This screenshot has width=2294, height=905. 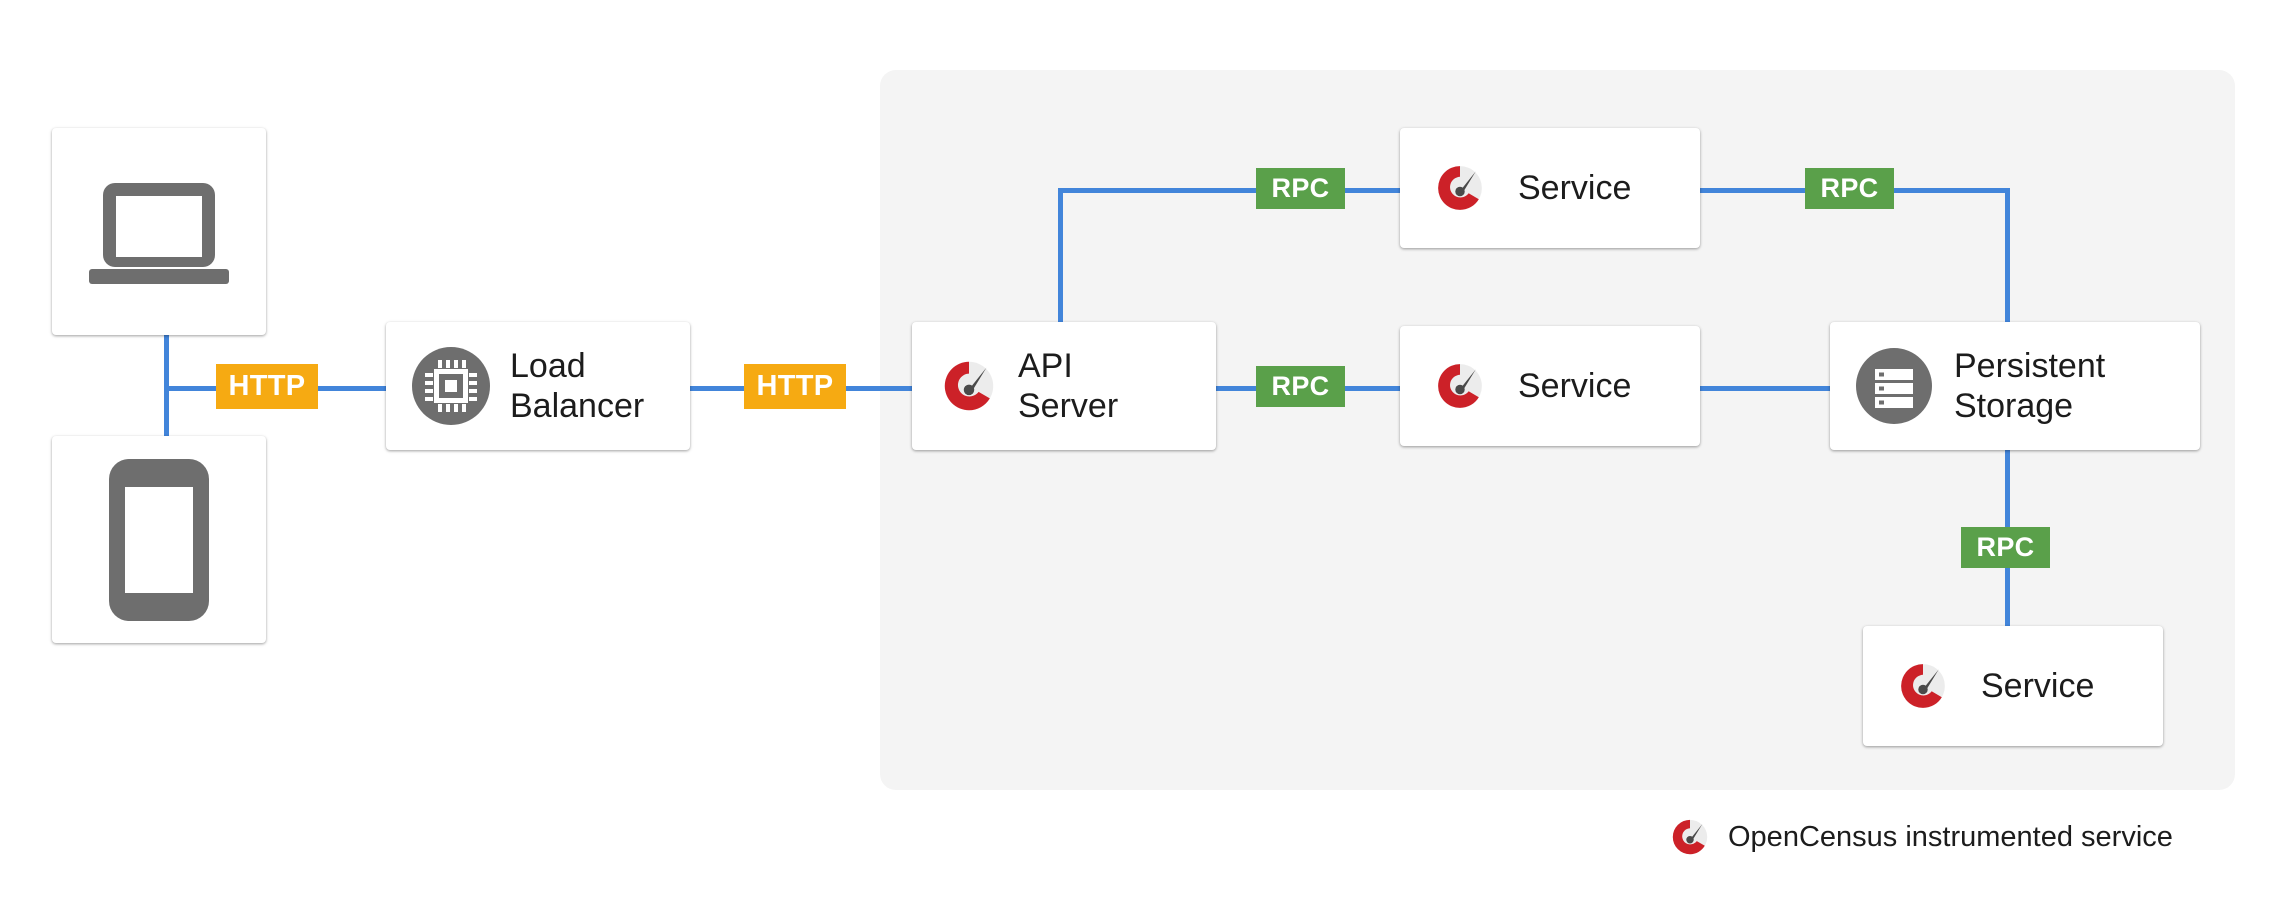 I want to click on persistent-storage-card: Persistent Storage, so click(x=2015, y=386).